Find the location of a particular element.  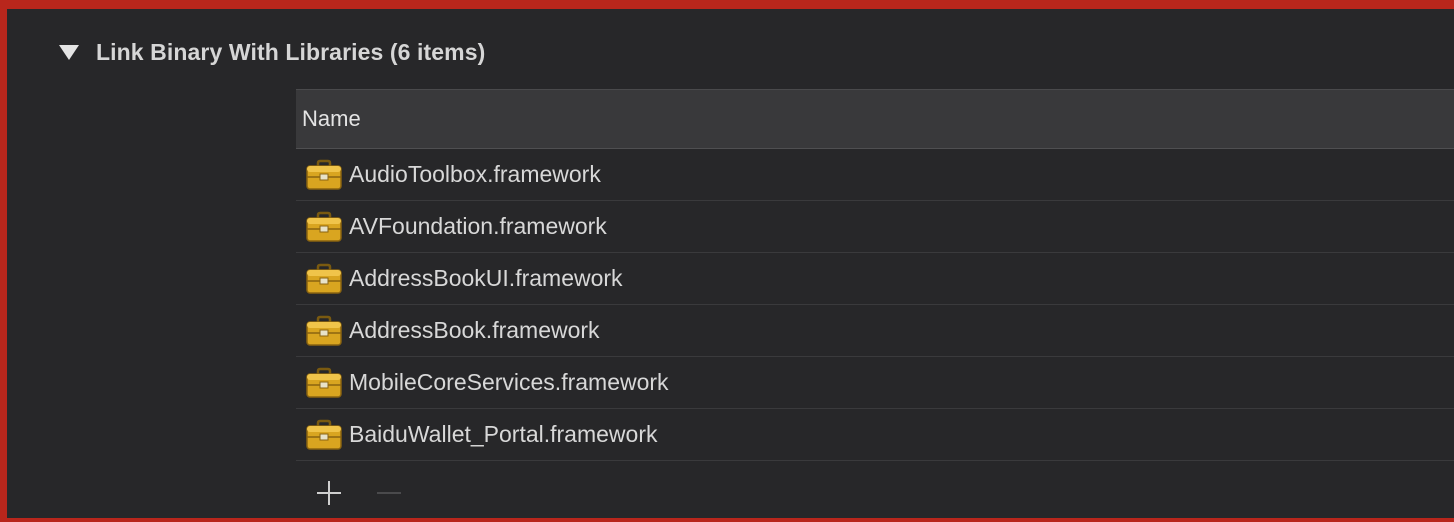

disclosure-triangle-icon is located at coordinates (69, 52).